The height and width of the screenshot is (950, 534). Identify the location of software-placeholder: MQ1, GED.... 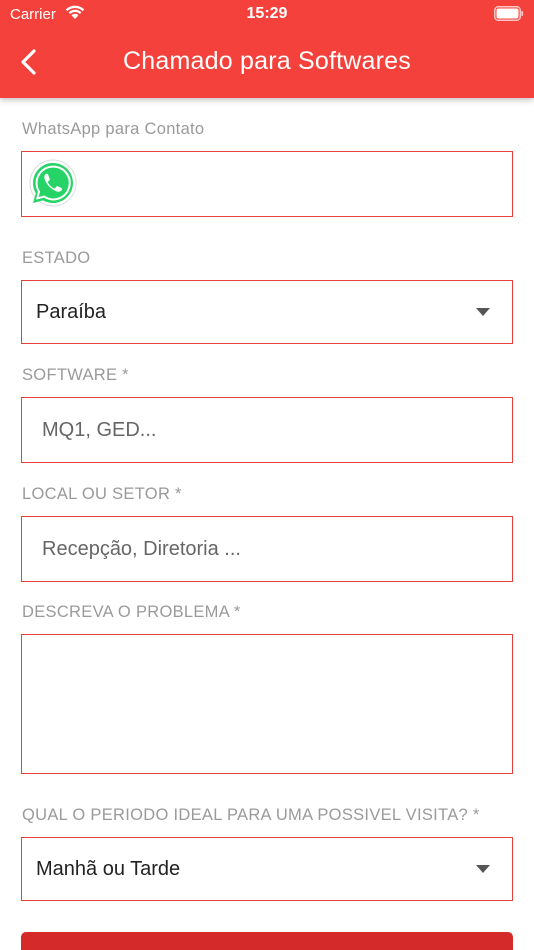
(99, 430).